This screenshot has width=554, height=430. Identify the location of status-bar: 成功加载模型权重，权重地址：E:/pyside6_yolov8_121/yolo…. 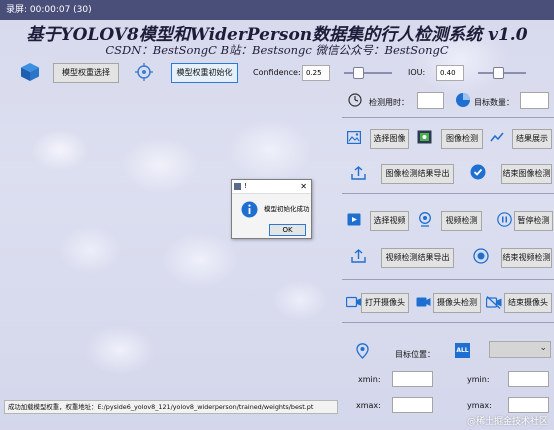
(171, 407).